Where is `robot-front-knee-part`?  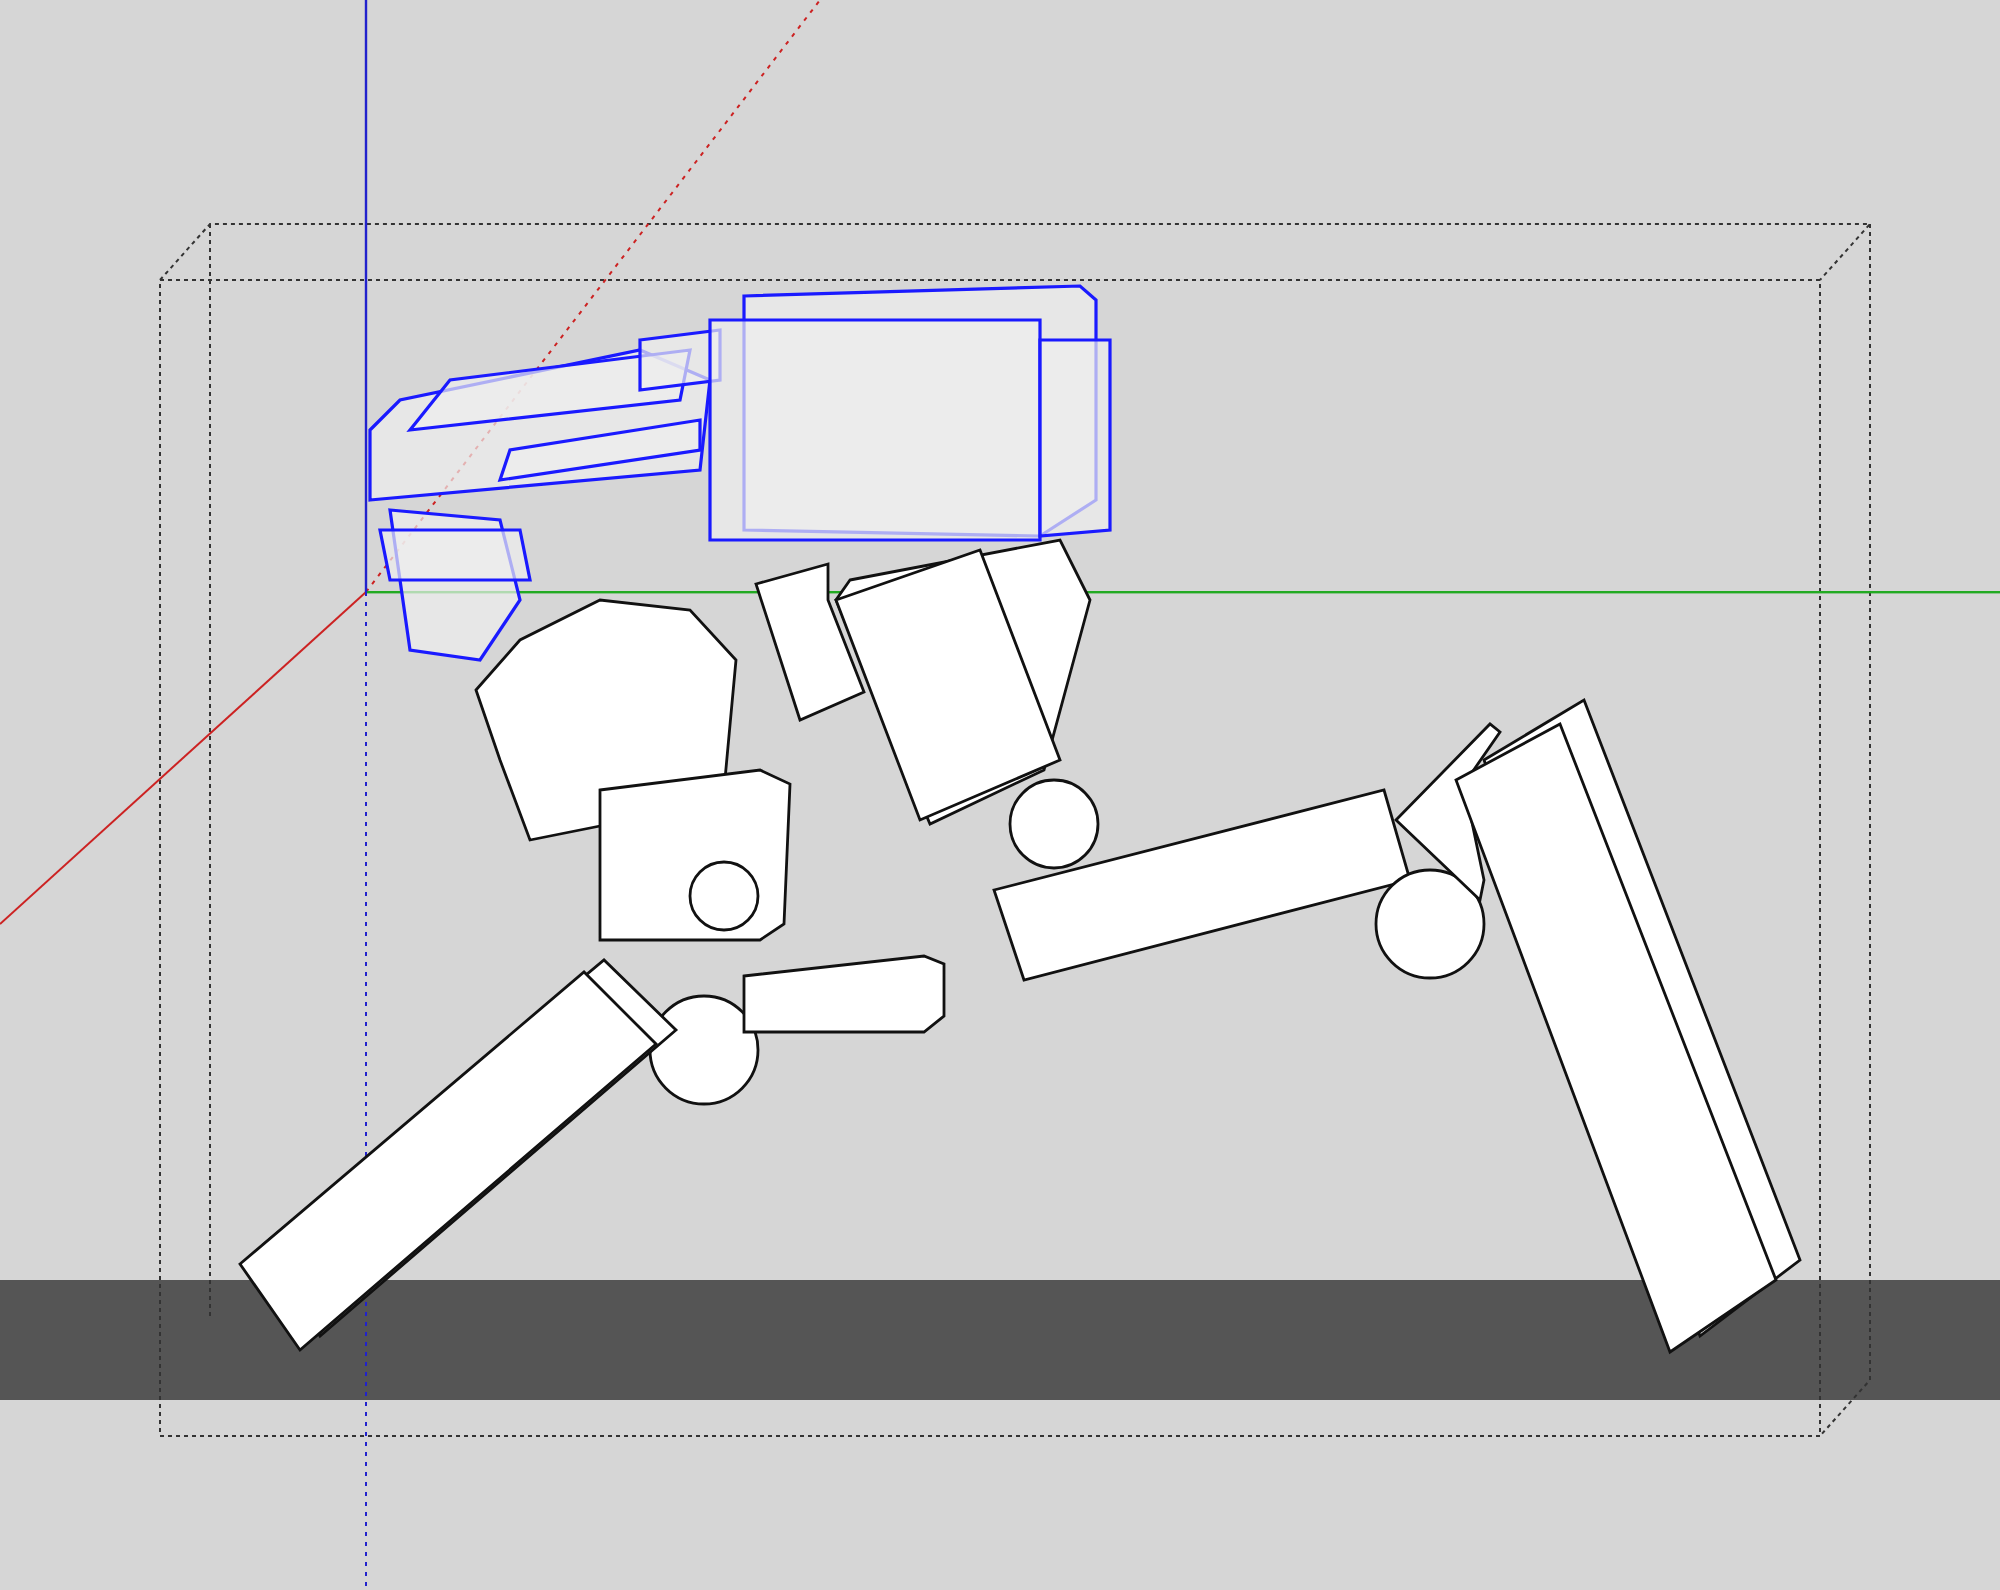
robot-front-knee-part is located at coordinates (704, 1050).